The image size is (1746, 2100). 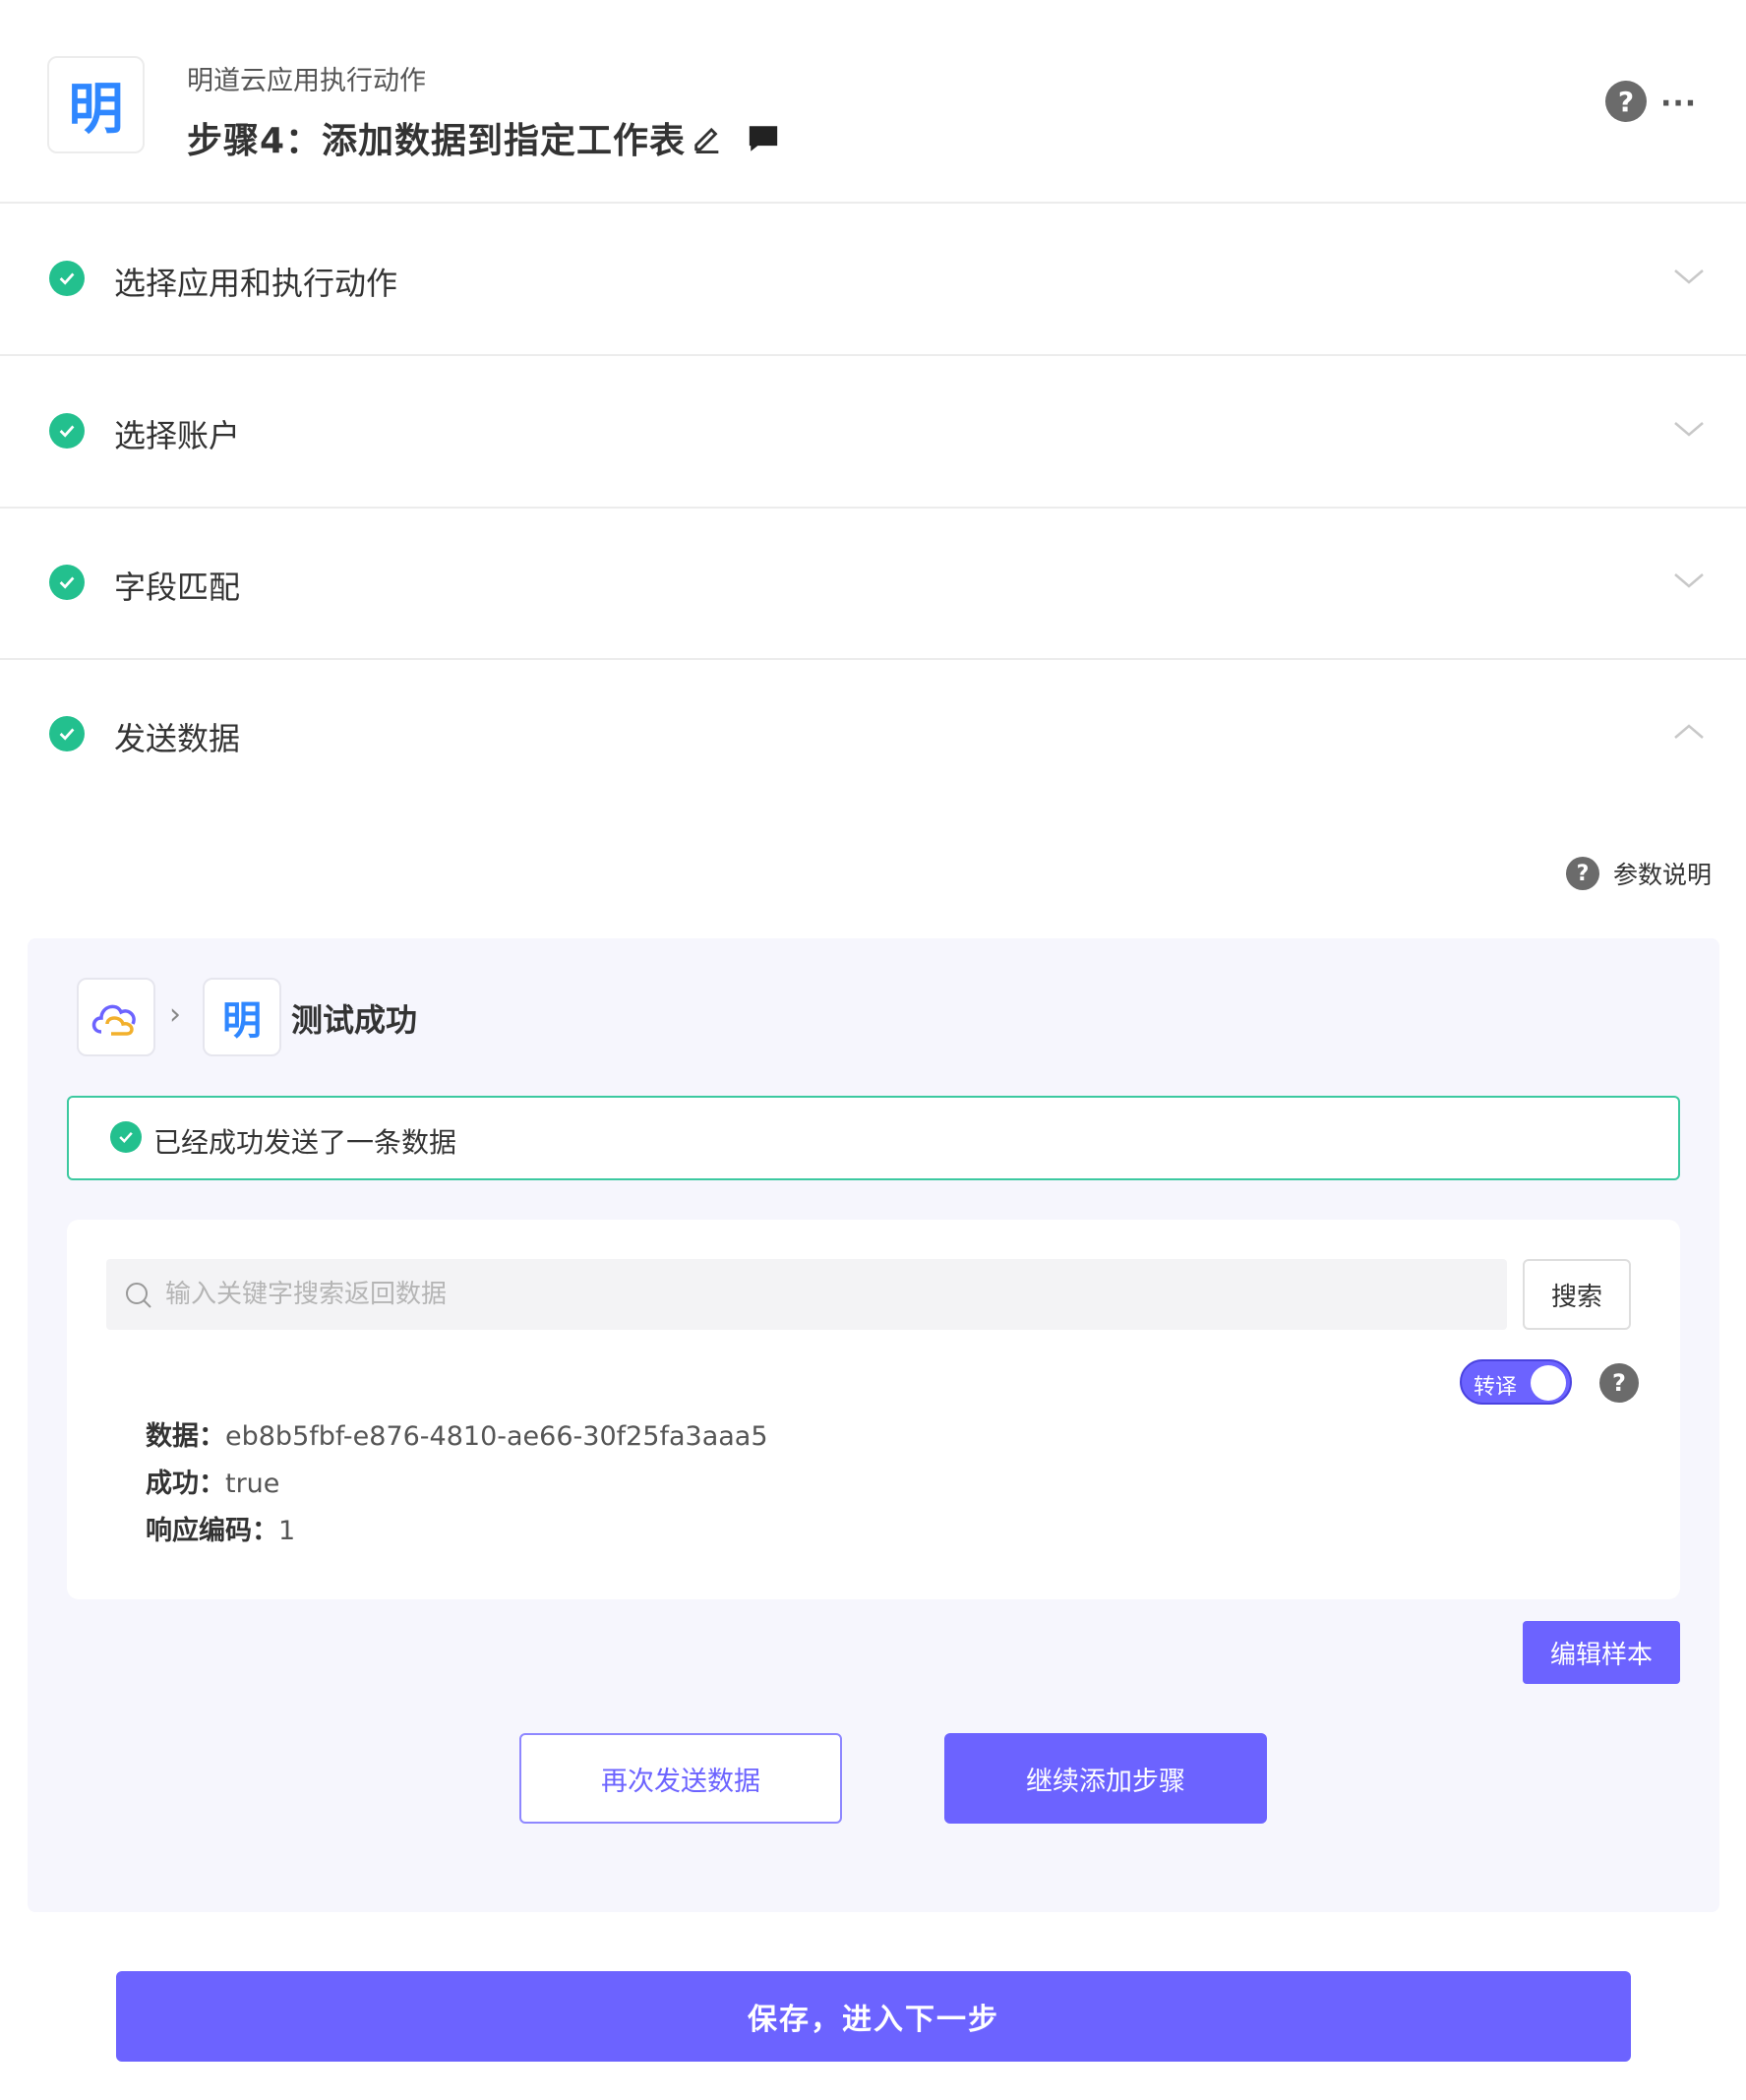 What do you see at coordinates (305, 1142) in the screenshot?
I see `success-message: 已经成功发送了一条数据` at bounding box center [305, 1142].